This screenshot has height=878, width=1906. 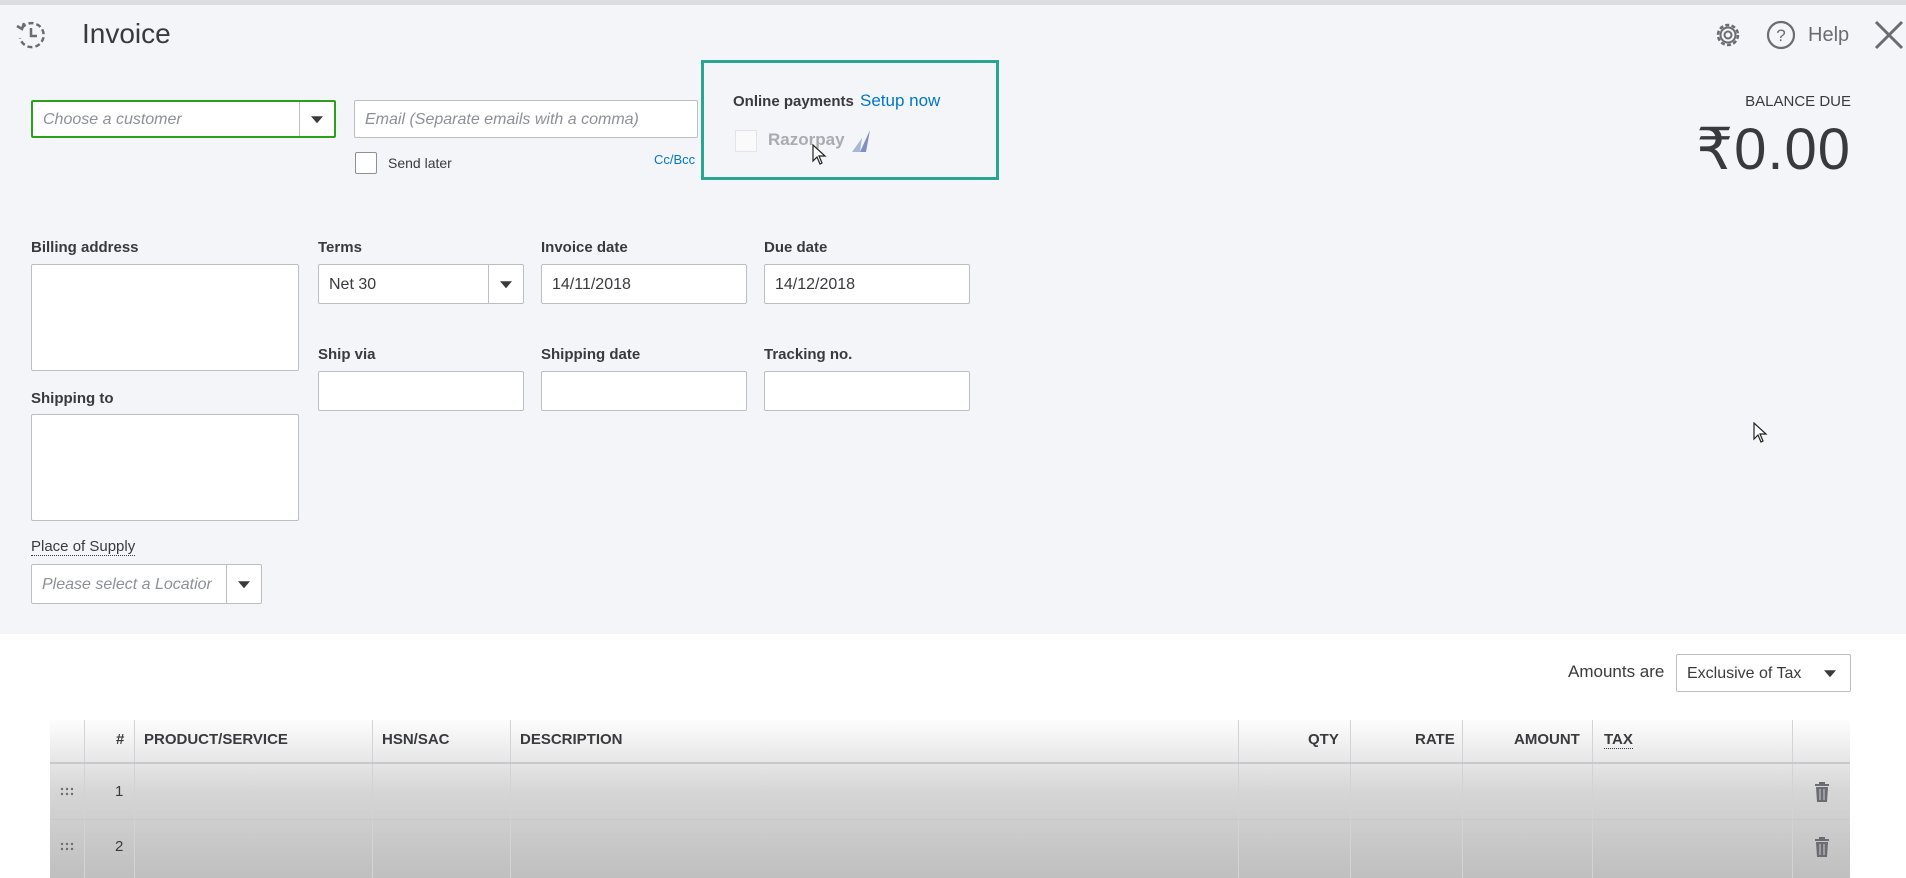 What do you see at coordinates (850, 120) in the screenshot?
I see `online-payments-box` at bounding box center [850, 120].